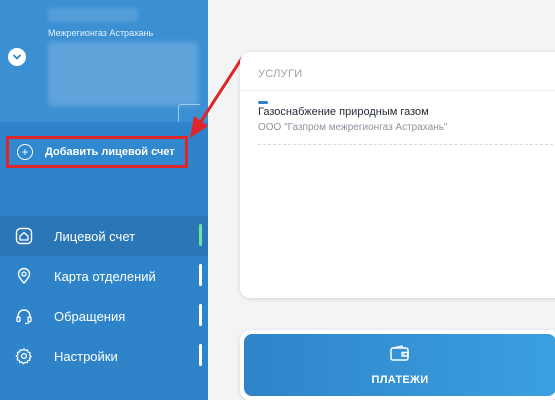 The image size is (555, 400). What do you see at coordinates (95, 236) in the screenshot?
I see `sidebar-item-label: Лицевой счет` at bounding box center [95, 236].